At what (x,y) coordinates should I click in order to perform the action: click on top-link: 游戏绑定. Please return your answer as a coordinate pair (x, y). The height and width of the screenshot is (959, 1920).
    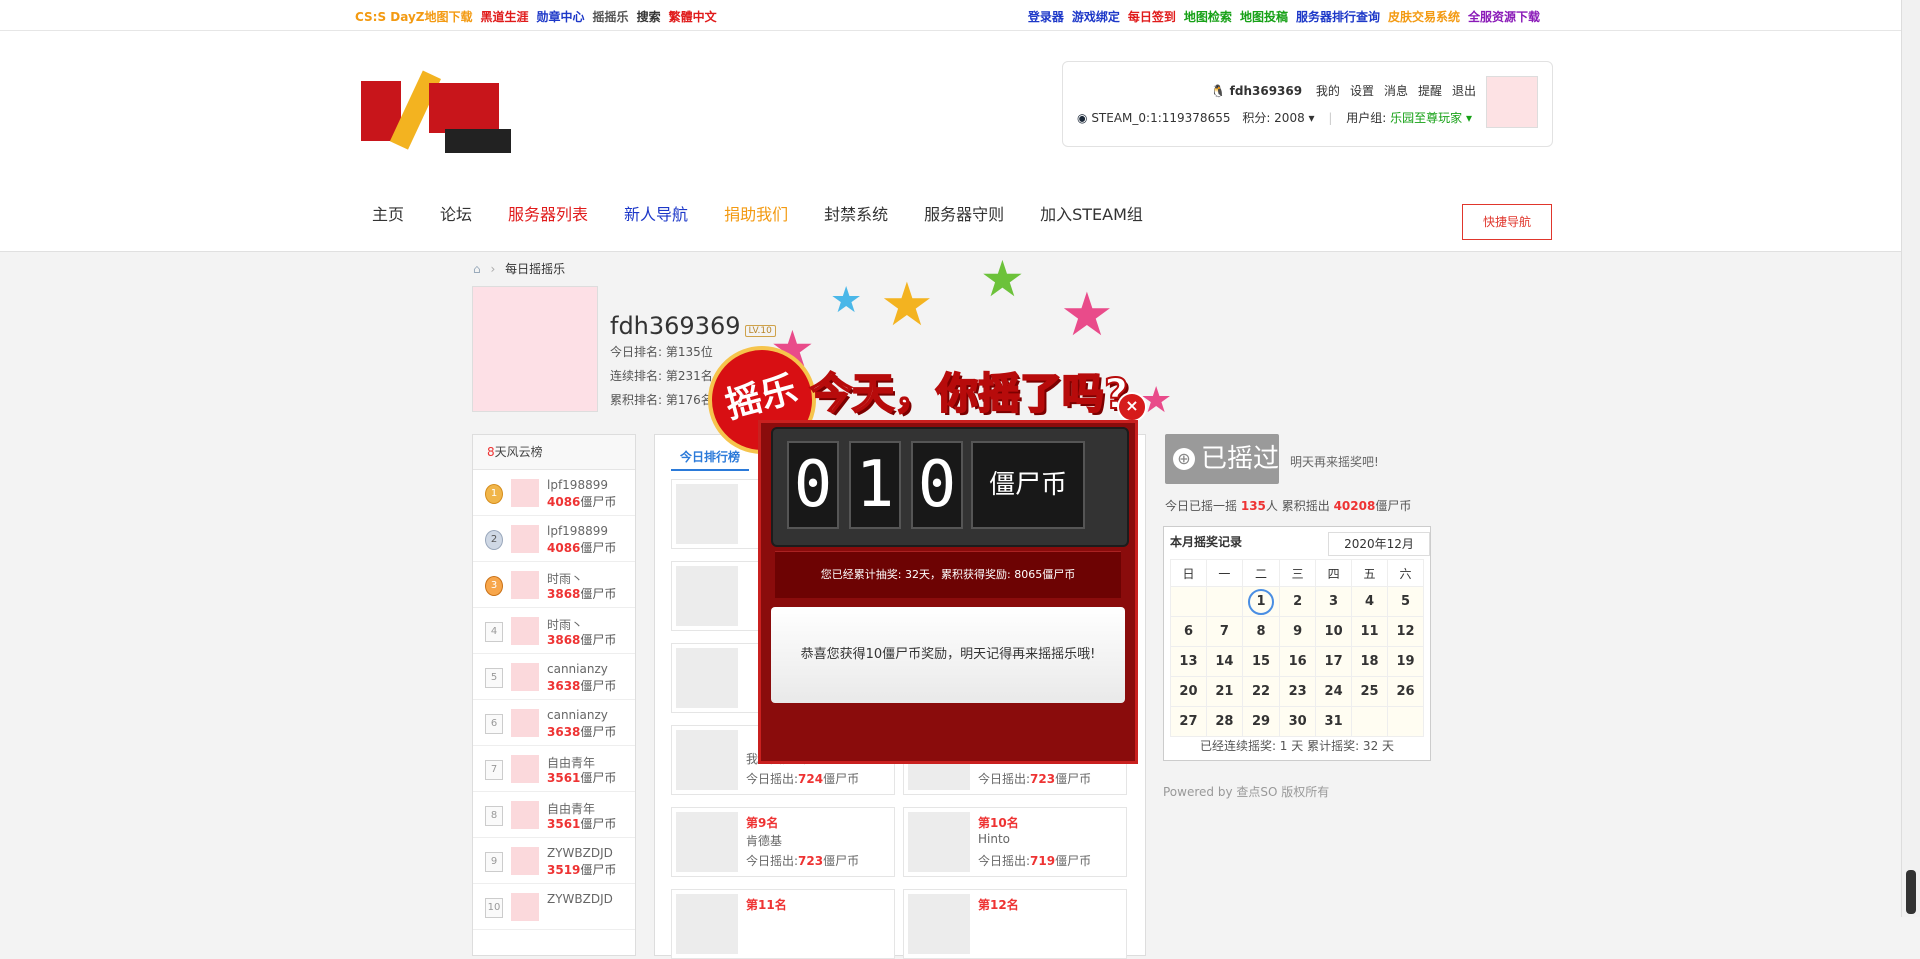
    Looking at the image, I should click on (1096, 17).